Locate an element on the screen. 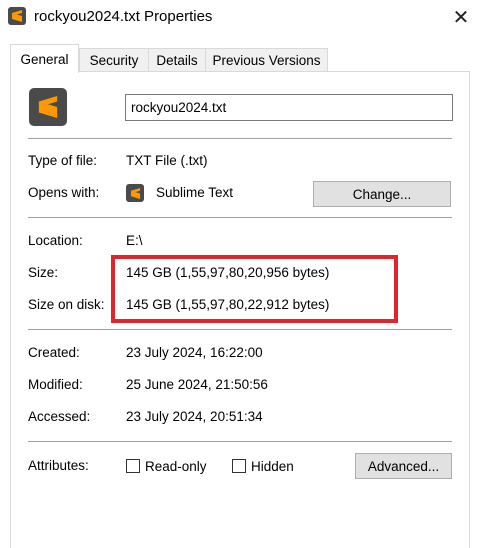 The image size is (484, 548). opens-with-value: Sublime Text is located at coordinates (195, 192).